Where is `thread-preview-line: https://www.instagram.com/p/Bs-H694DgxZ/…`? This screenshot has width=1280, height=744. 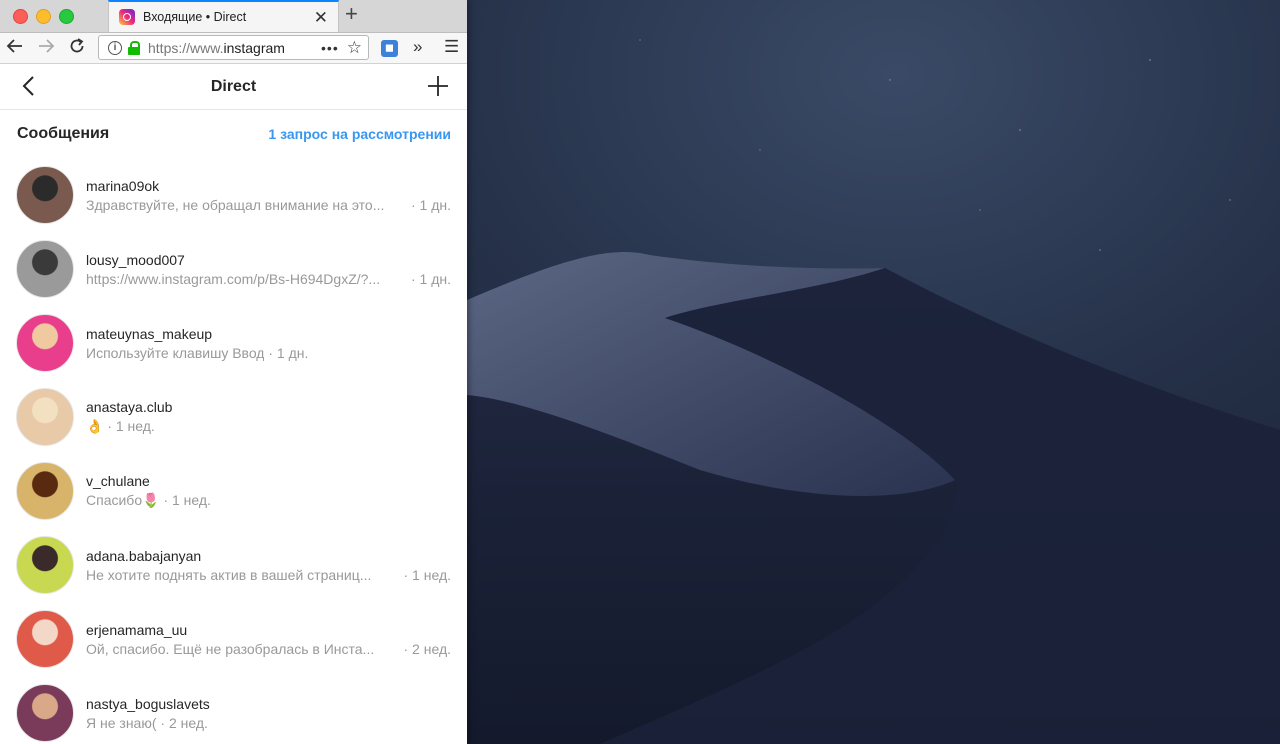 thread-preview-line: https://www.instagram.com/p/Bs-H694DgxZ/… is located at coordinates (268, 279).